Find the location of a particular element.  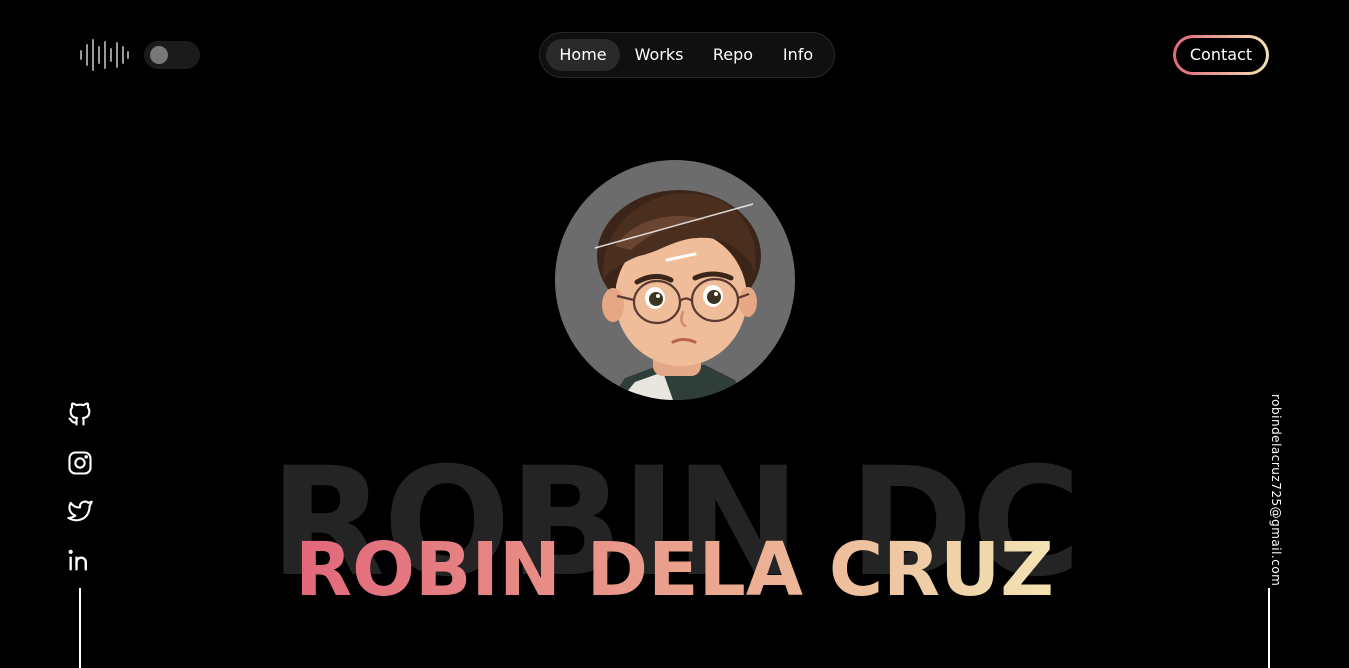

instagram-icon is located at coordinates (80, 463).